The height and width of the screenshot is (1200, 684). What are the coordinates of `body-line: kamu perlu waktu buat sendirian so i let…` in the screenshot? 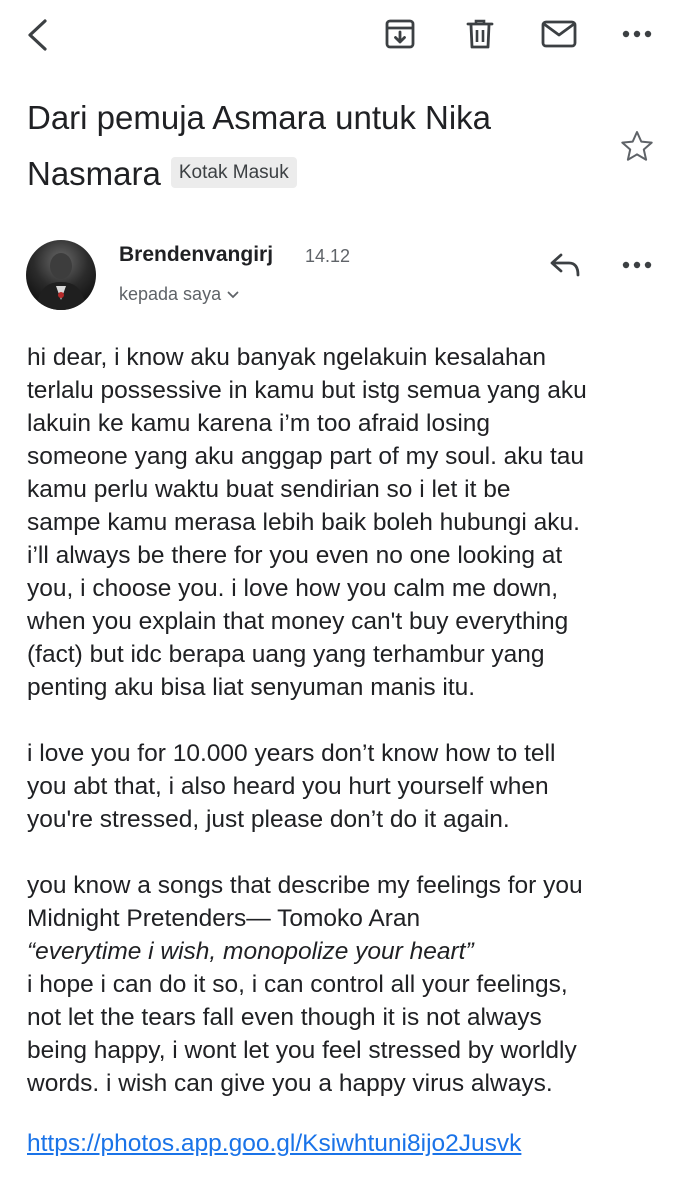 It's located at (269, 489).